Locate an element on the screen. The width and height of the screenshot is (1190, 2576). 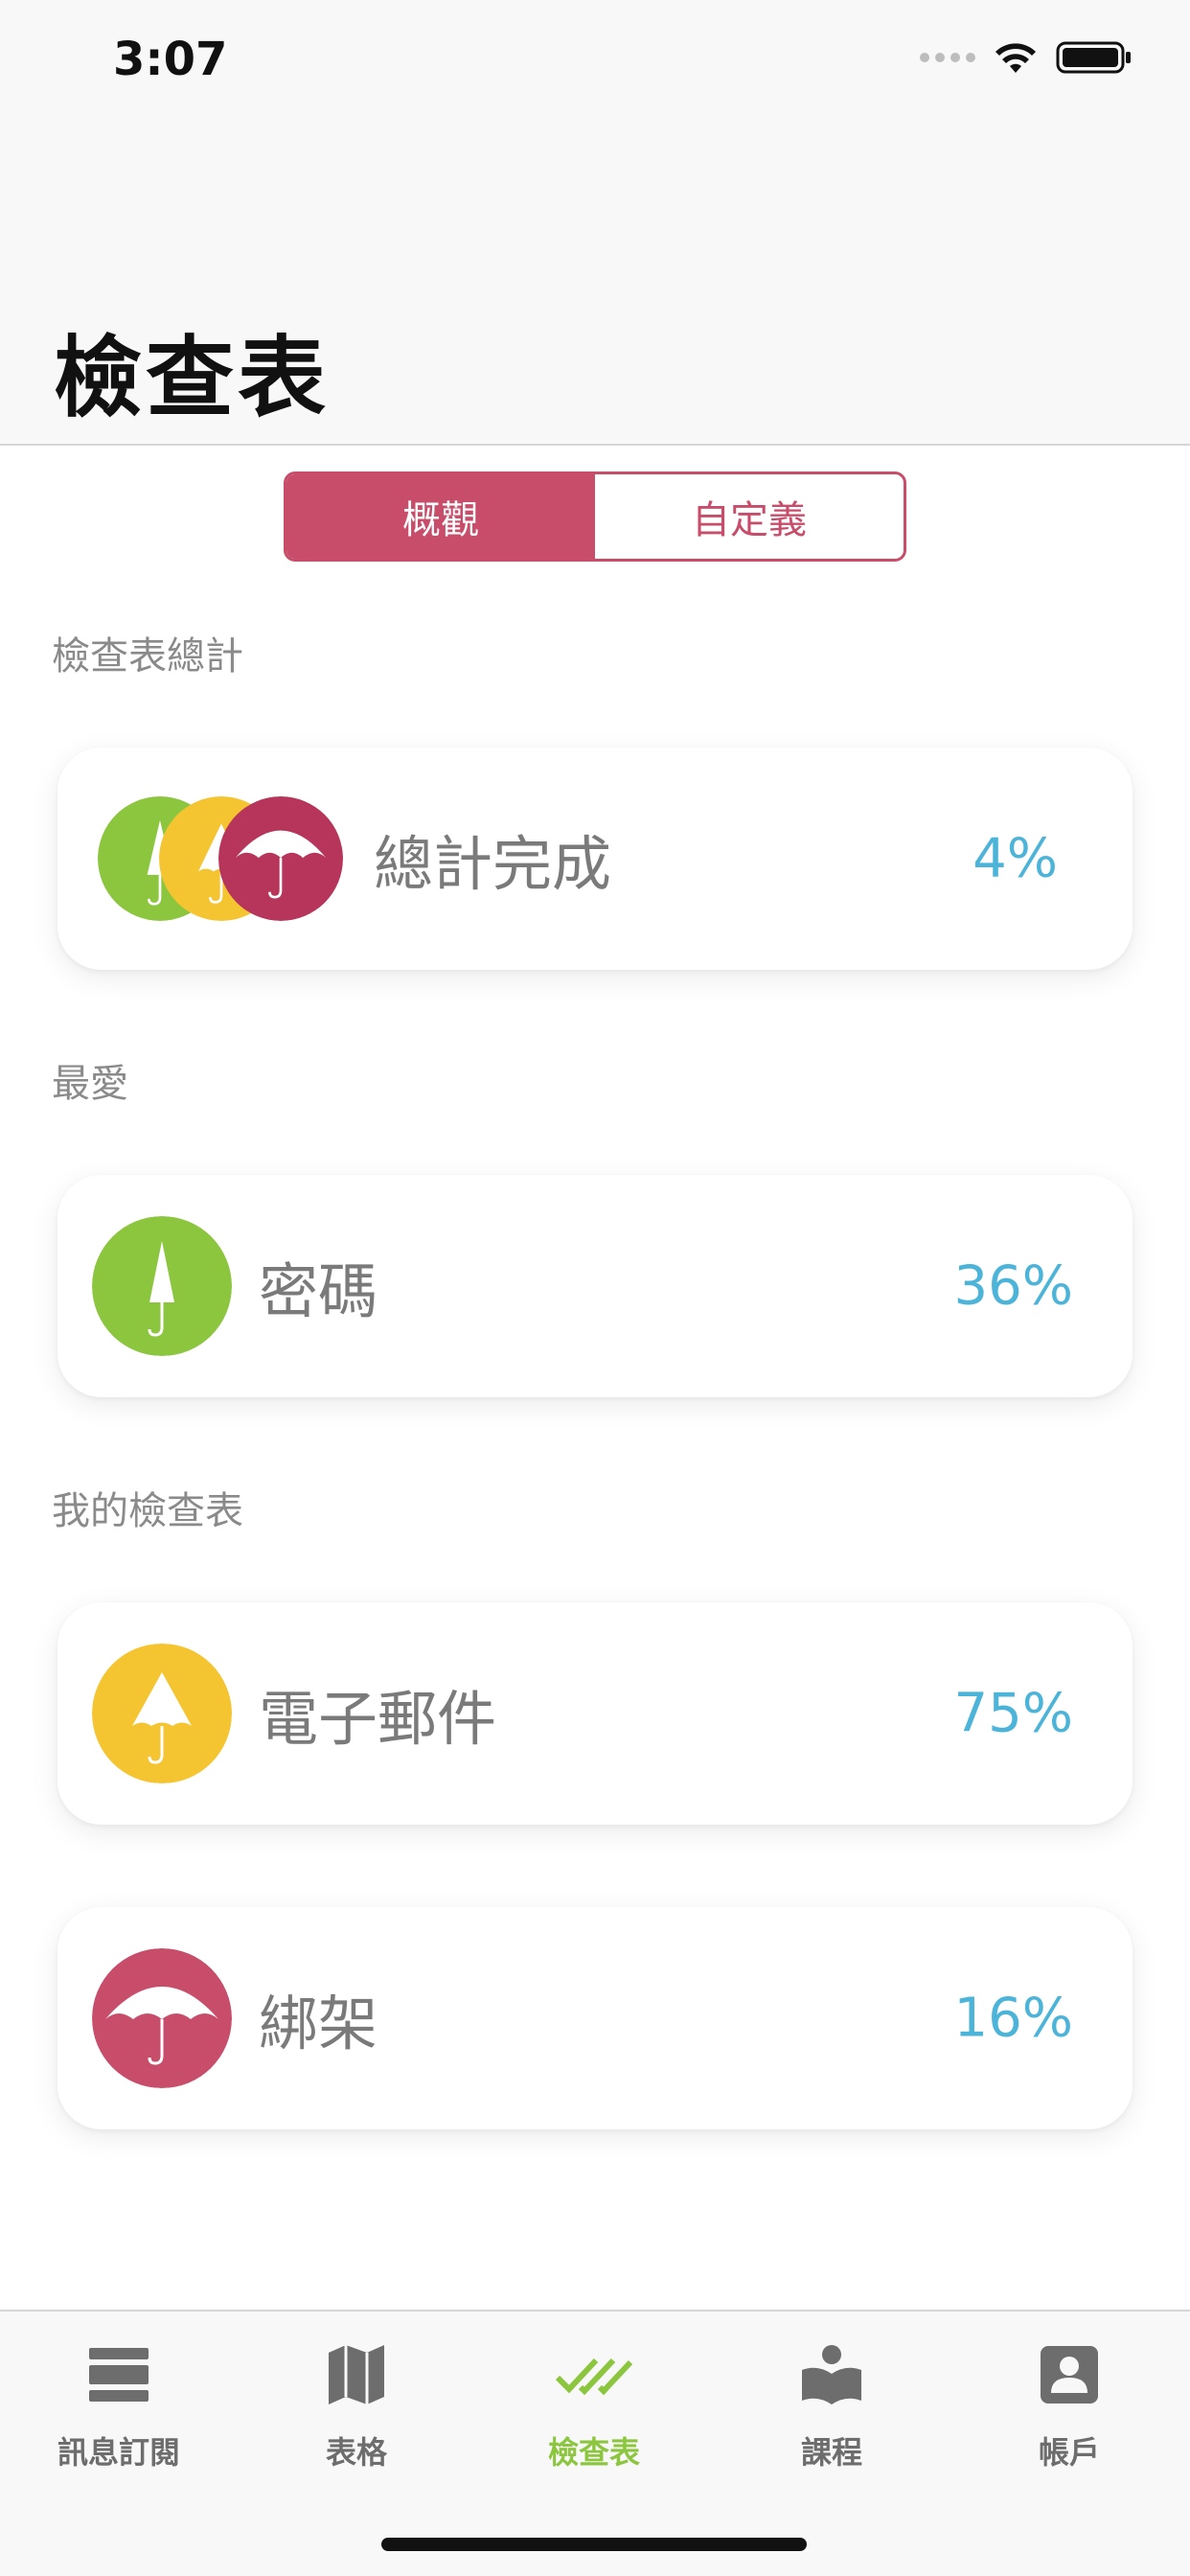
segment-custom: 自定義 is located at coordinates (749, 516).